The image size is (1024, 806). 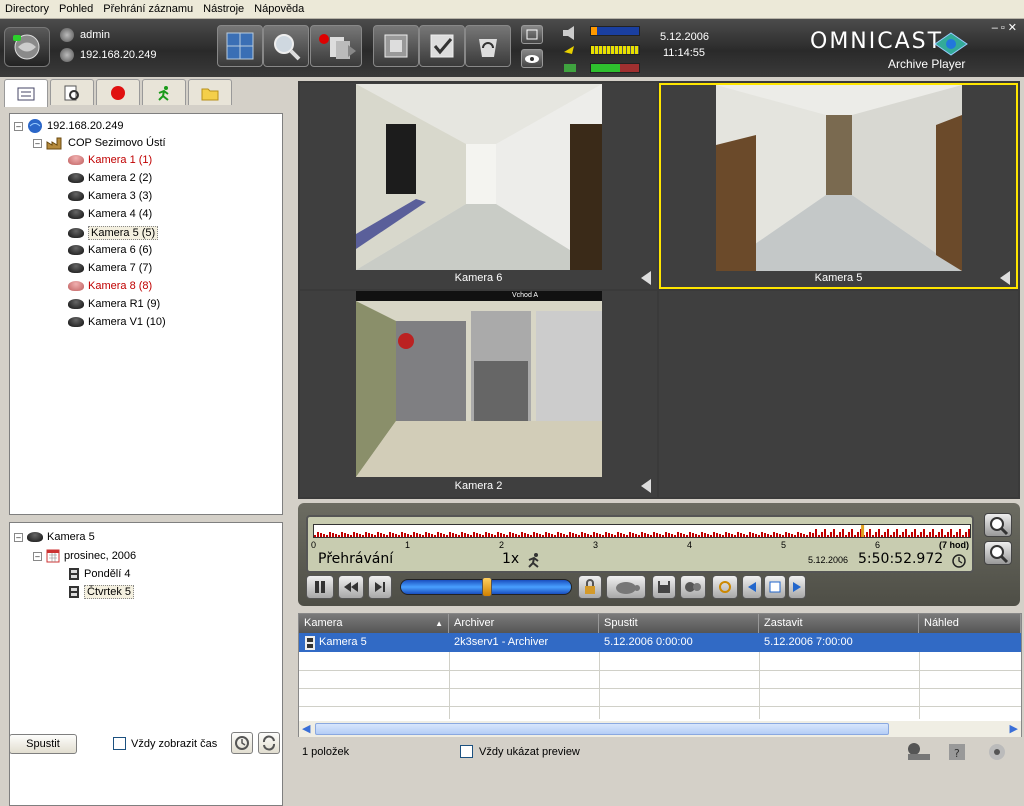 I want to click on tree-node-month: – prosinec, 2006, so click(x=84, y=556).